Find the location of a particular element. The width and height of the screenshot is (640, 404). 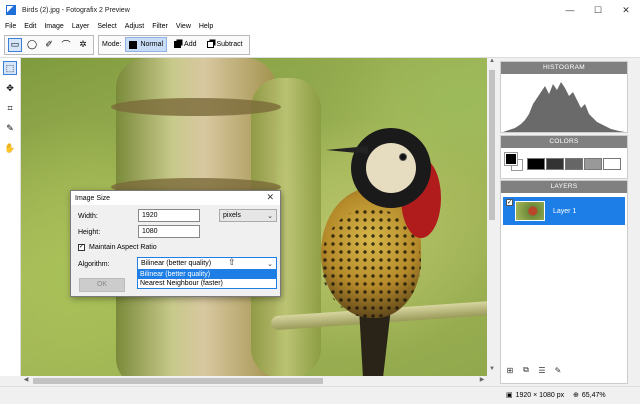

scroll-up-icon: ▲ is located at coordinates (492, 63).